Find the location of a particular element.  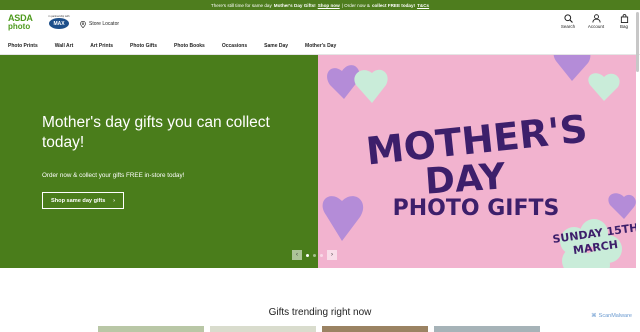

account-button: Account is located at coordinates (596, 21).